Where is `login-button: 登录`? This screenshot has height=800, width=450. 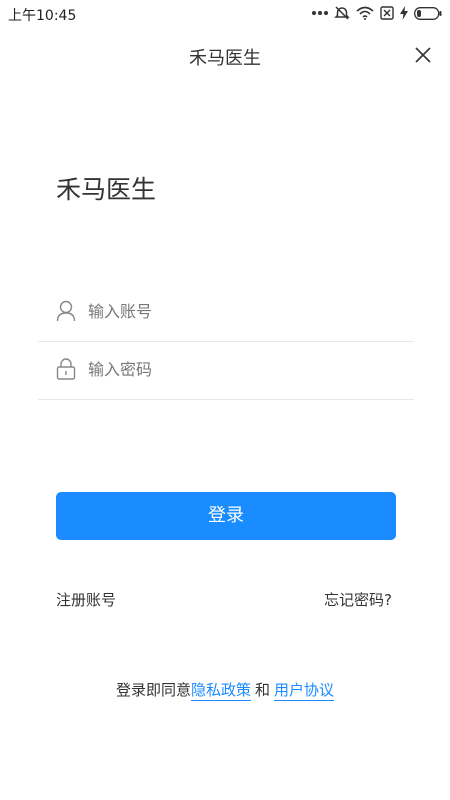 login-button: 登录 is located at coordinates (226, 516).